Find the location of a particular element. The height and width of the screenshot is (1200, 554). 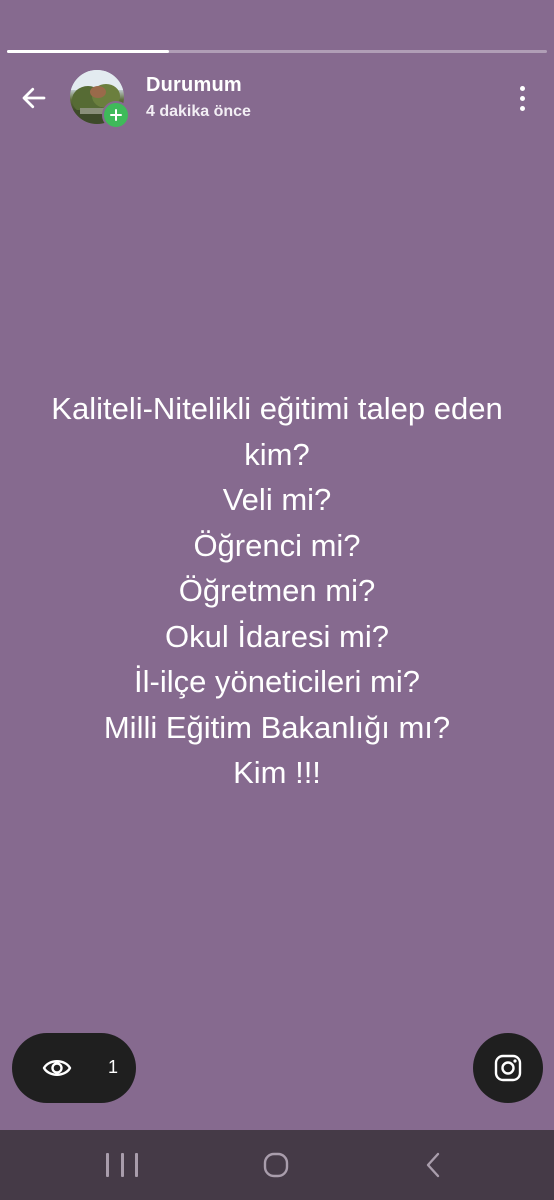

story-progress-bar is located at coordinates (277, 51).